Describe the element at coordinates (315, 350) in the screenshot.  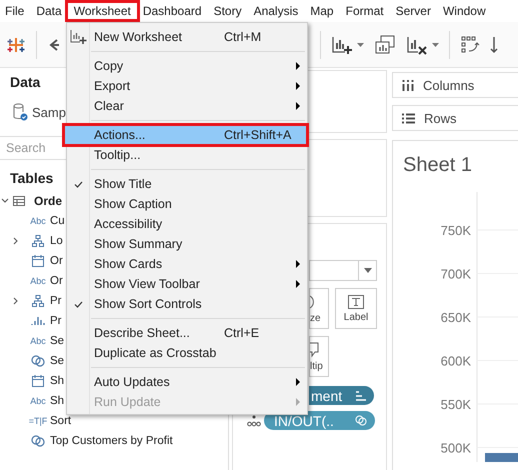
I see `speech-bubble-icon` at that location.